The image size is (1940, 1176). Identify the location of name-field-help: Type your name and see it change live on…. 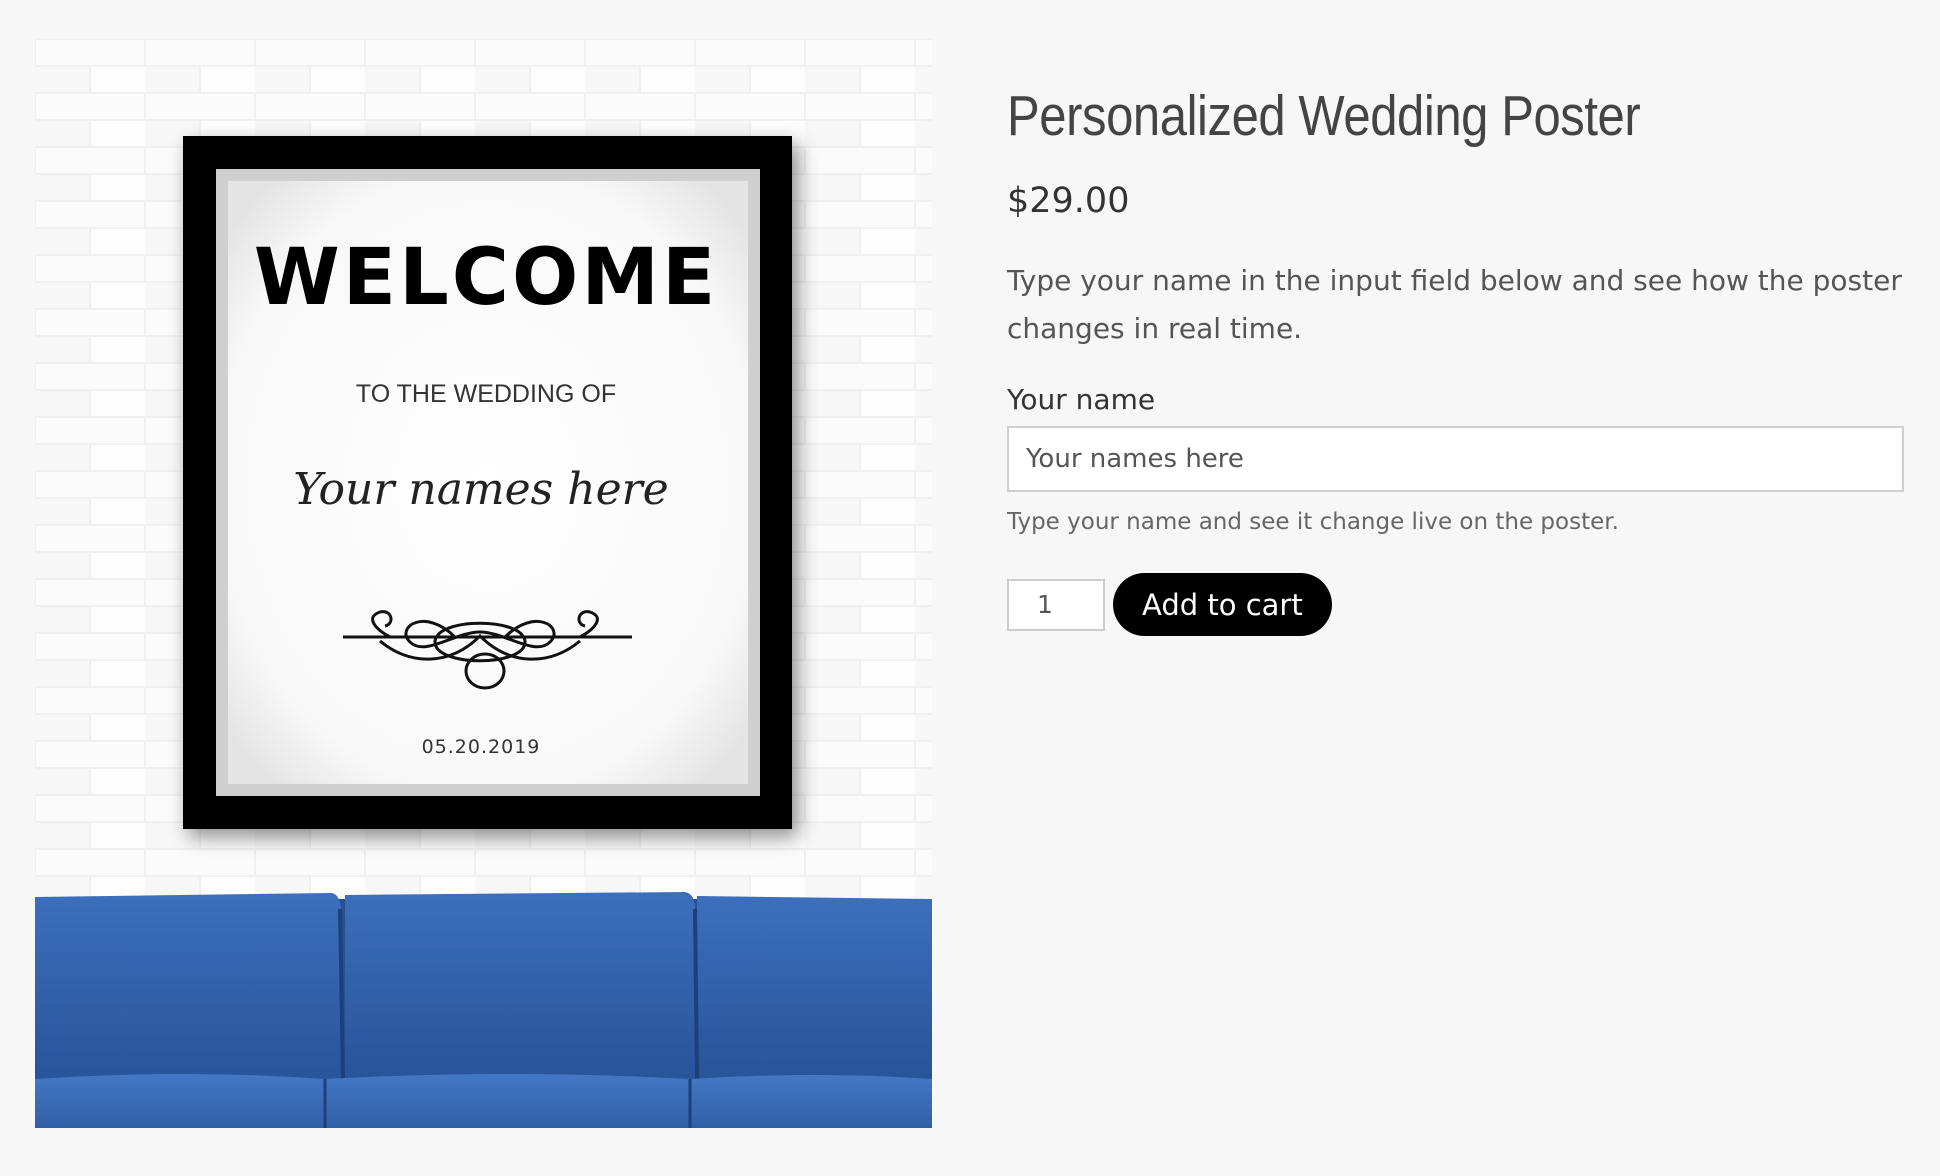
(1313, 522).